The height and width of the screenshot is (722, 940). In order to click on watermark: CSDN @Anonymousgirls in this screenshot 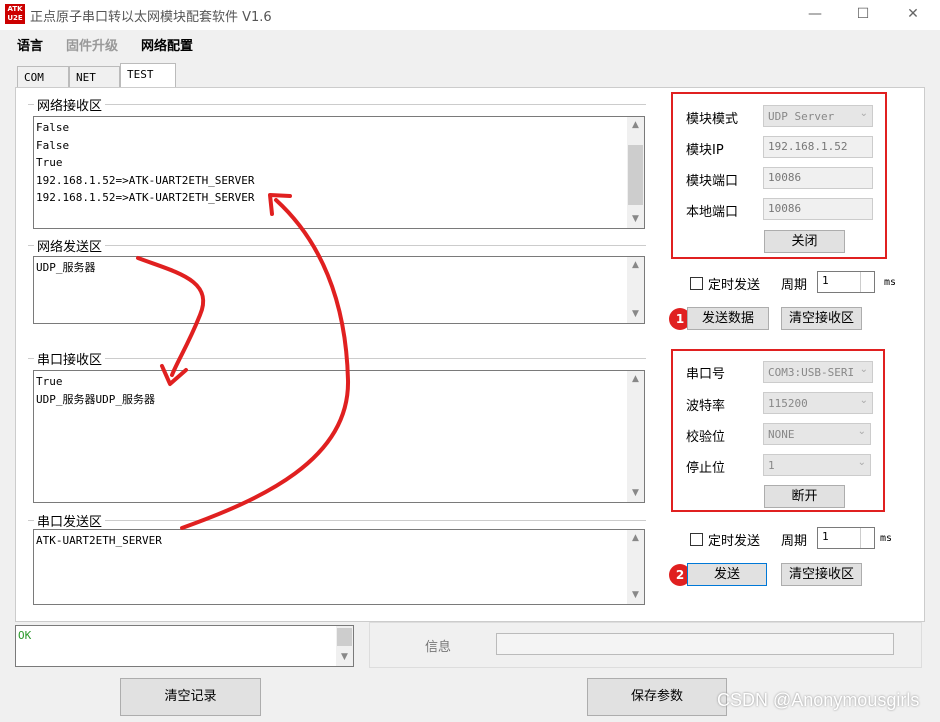, I will do `click(818, 700)`.